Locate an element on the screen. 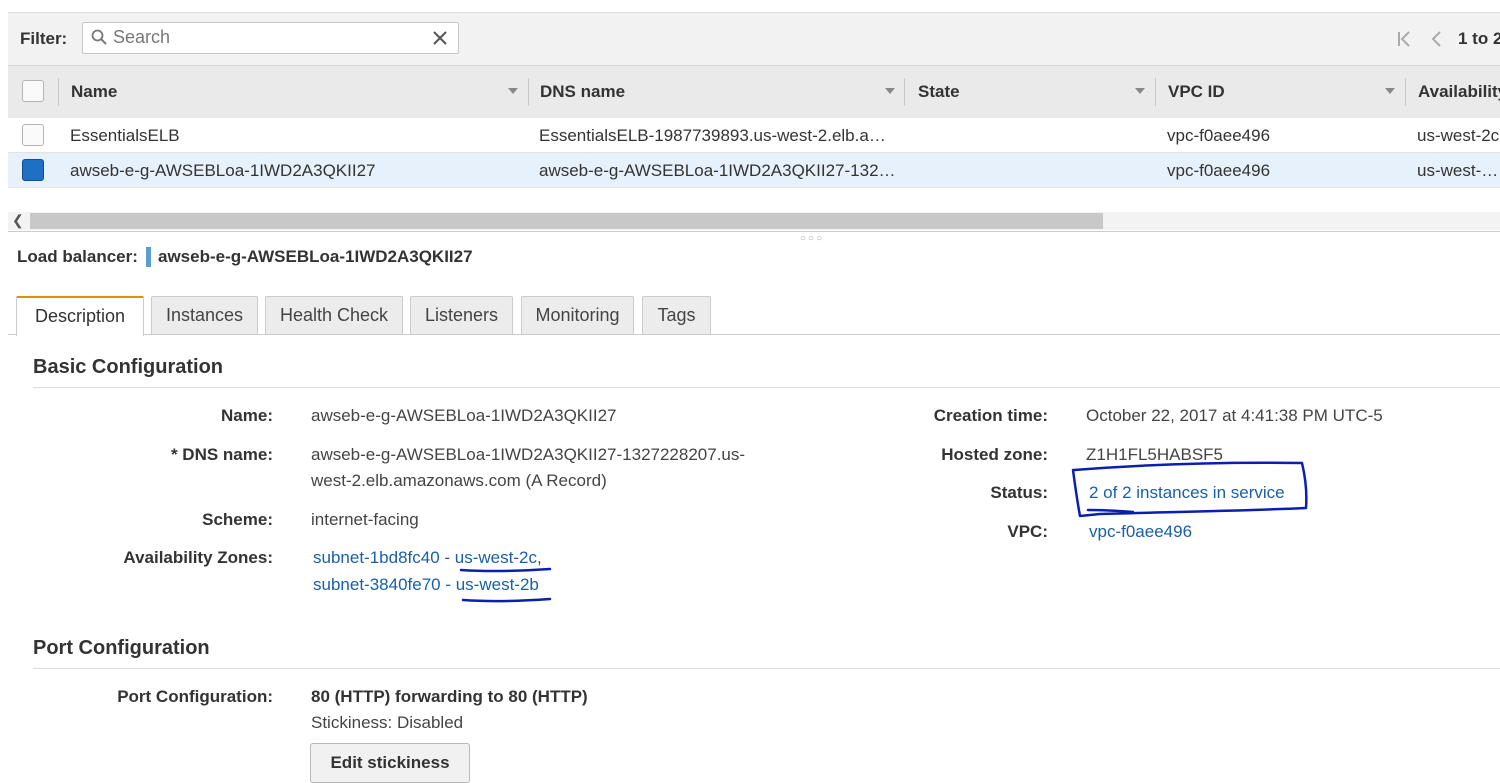 Image resolution: width=1500 pixels, height=783 pixels. value-creation-time: October 22, 2017 at 4:41:38 PM UTC-5 is located at coordinates (1234, 415).